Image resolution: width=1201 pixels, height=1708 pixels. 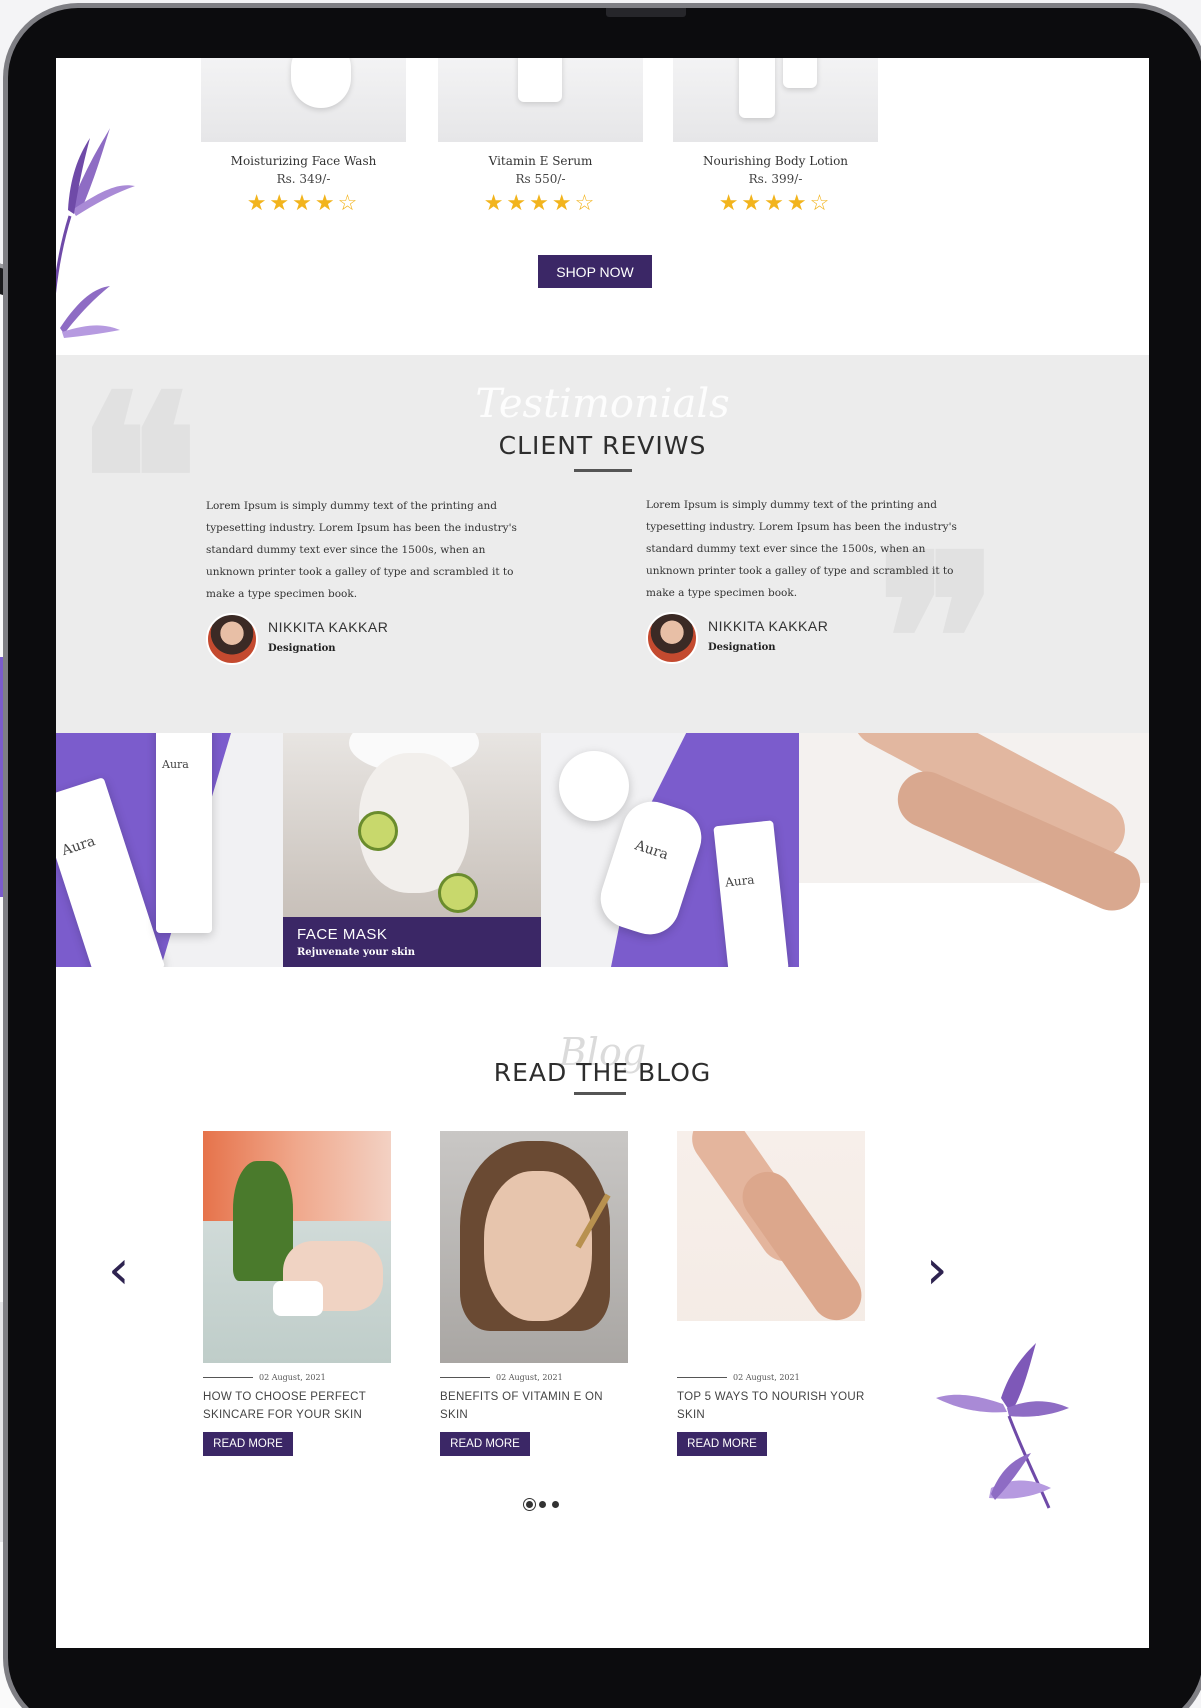 I want to click on product-name: Nourishing Body Lotion, so click(x=775, y=161).